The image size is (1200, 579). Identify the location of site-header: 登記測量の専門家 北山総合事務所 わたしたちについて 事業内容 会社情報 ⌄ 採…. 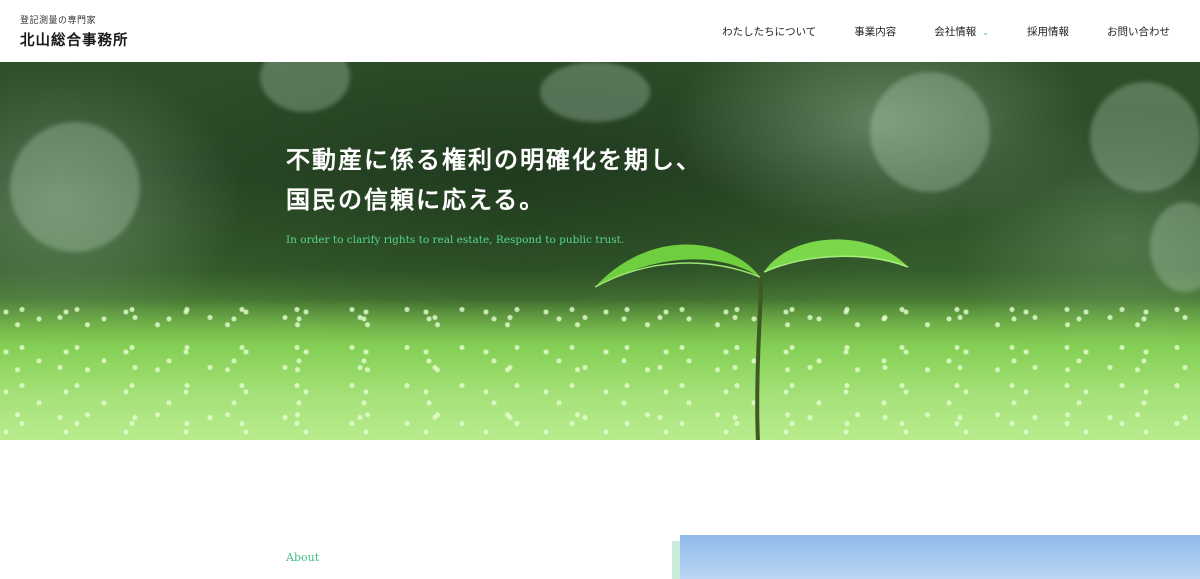
(600, 31).